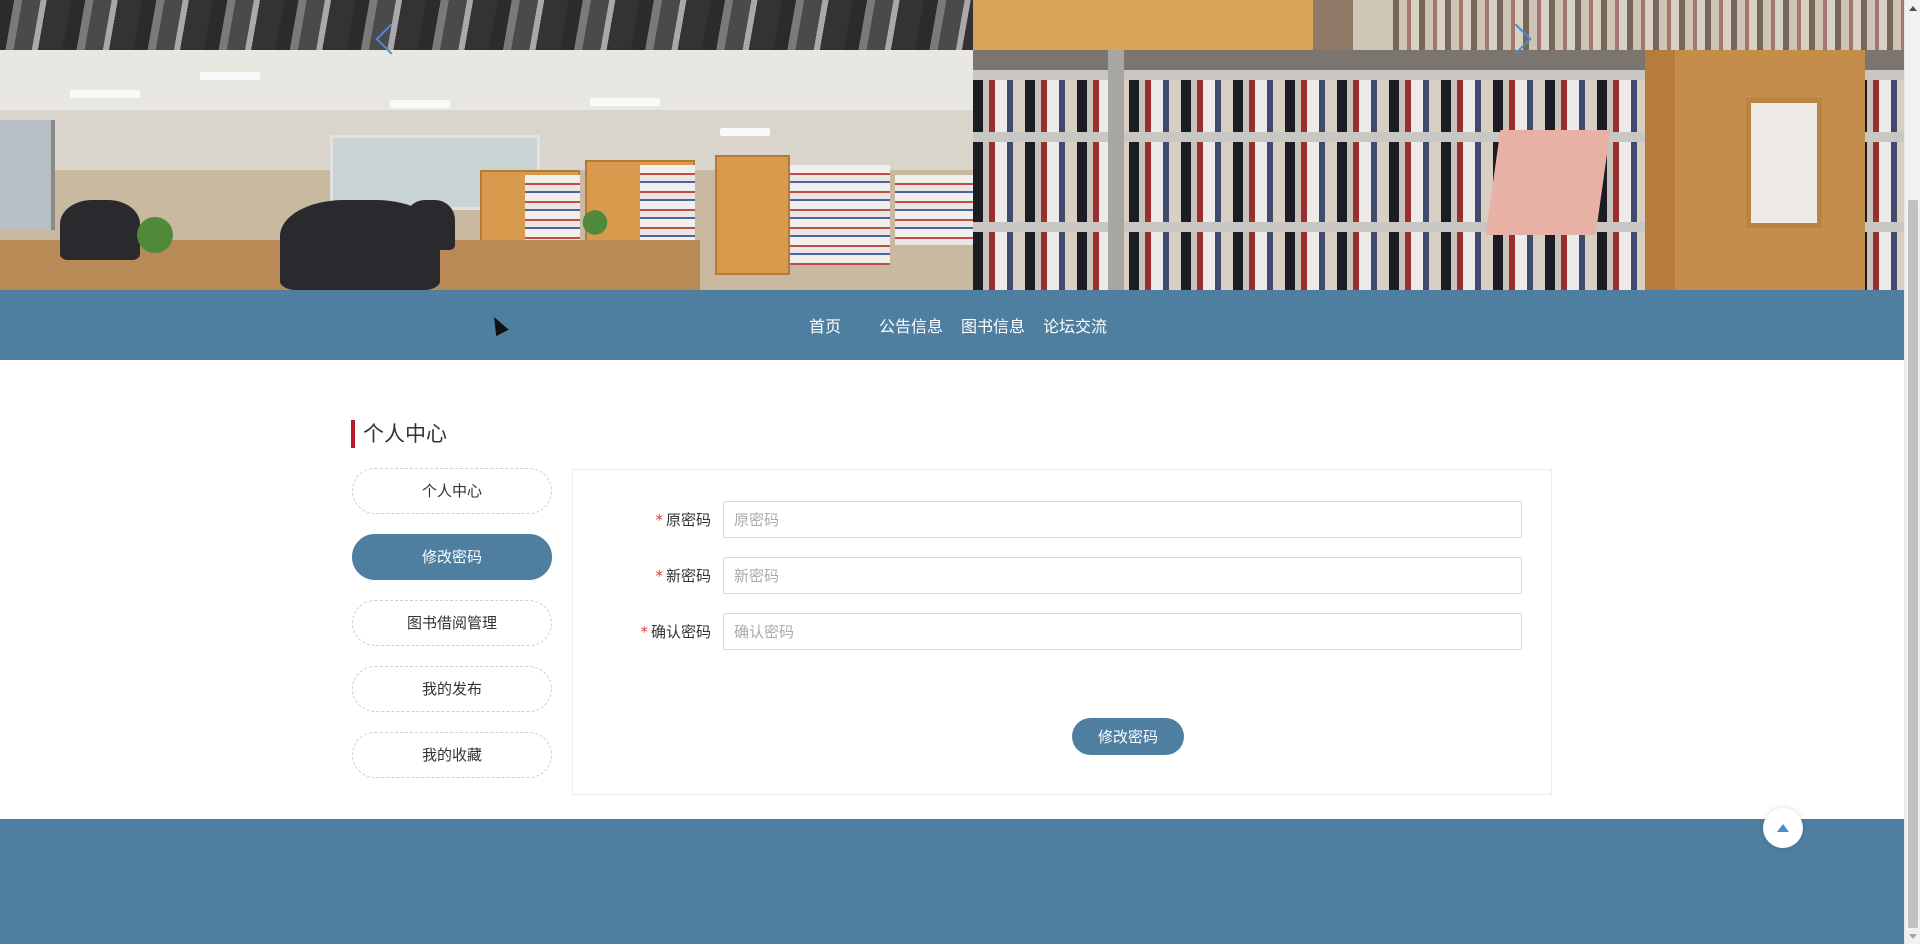 This screenshot has height=944, width=1920. I want to click on form-row-confirm-password: * 确认密码, so click(1062, 632).